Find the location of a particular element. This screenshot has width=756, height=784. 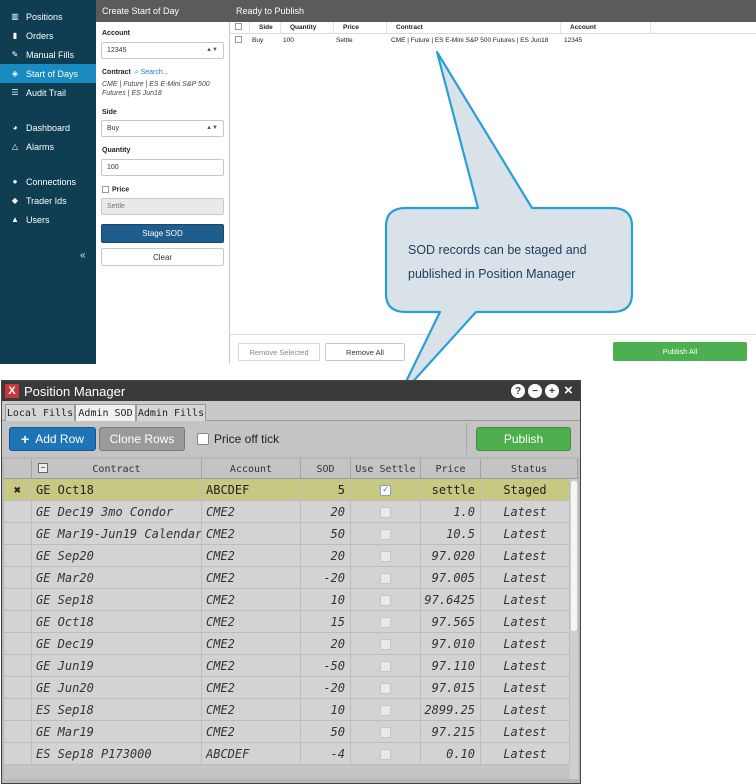

table-row: GE Dec19 CME2 20 97.010 Latest is located at coordinates (287, 644).